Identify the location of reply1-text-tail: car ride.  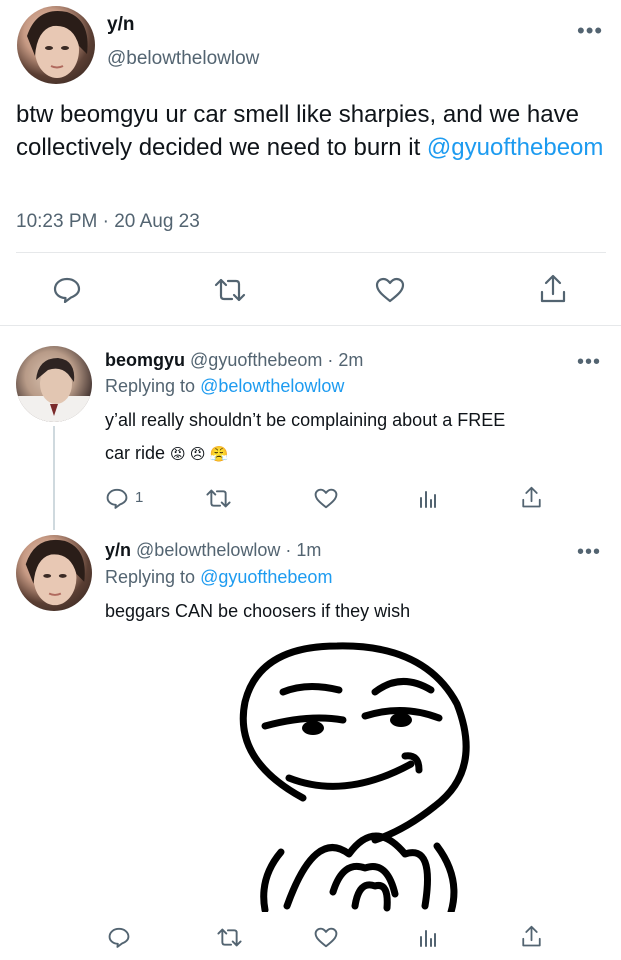
(135, 453).